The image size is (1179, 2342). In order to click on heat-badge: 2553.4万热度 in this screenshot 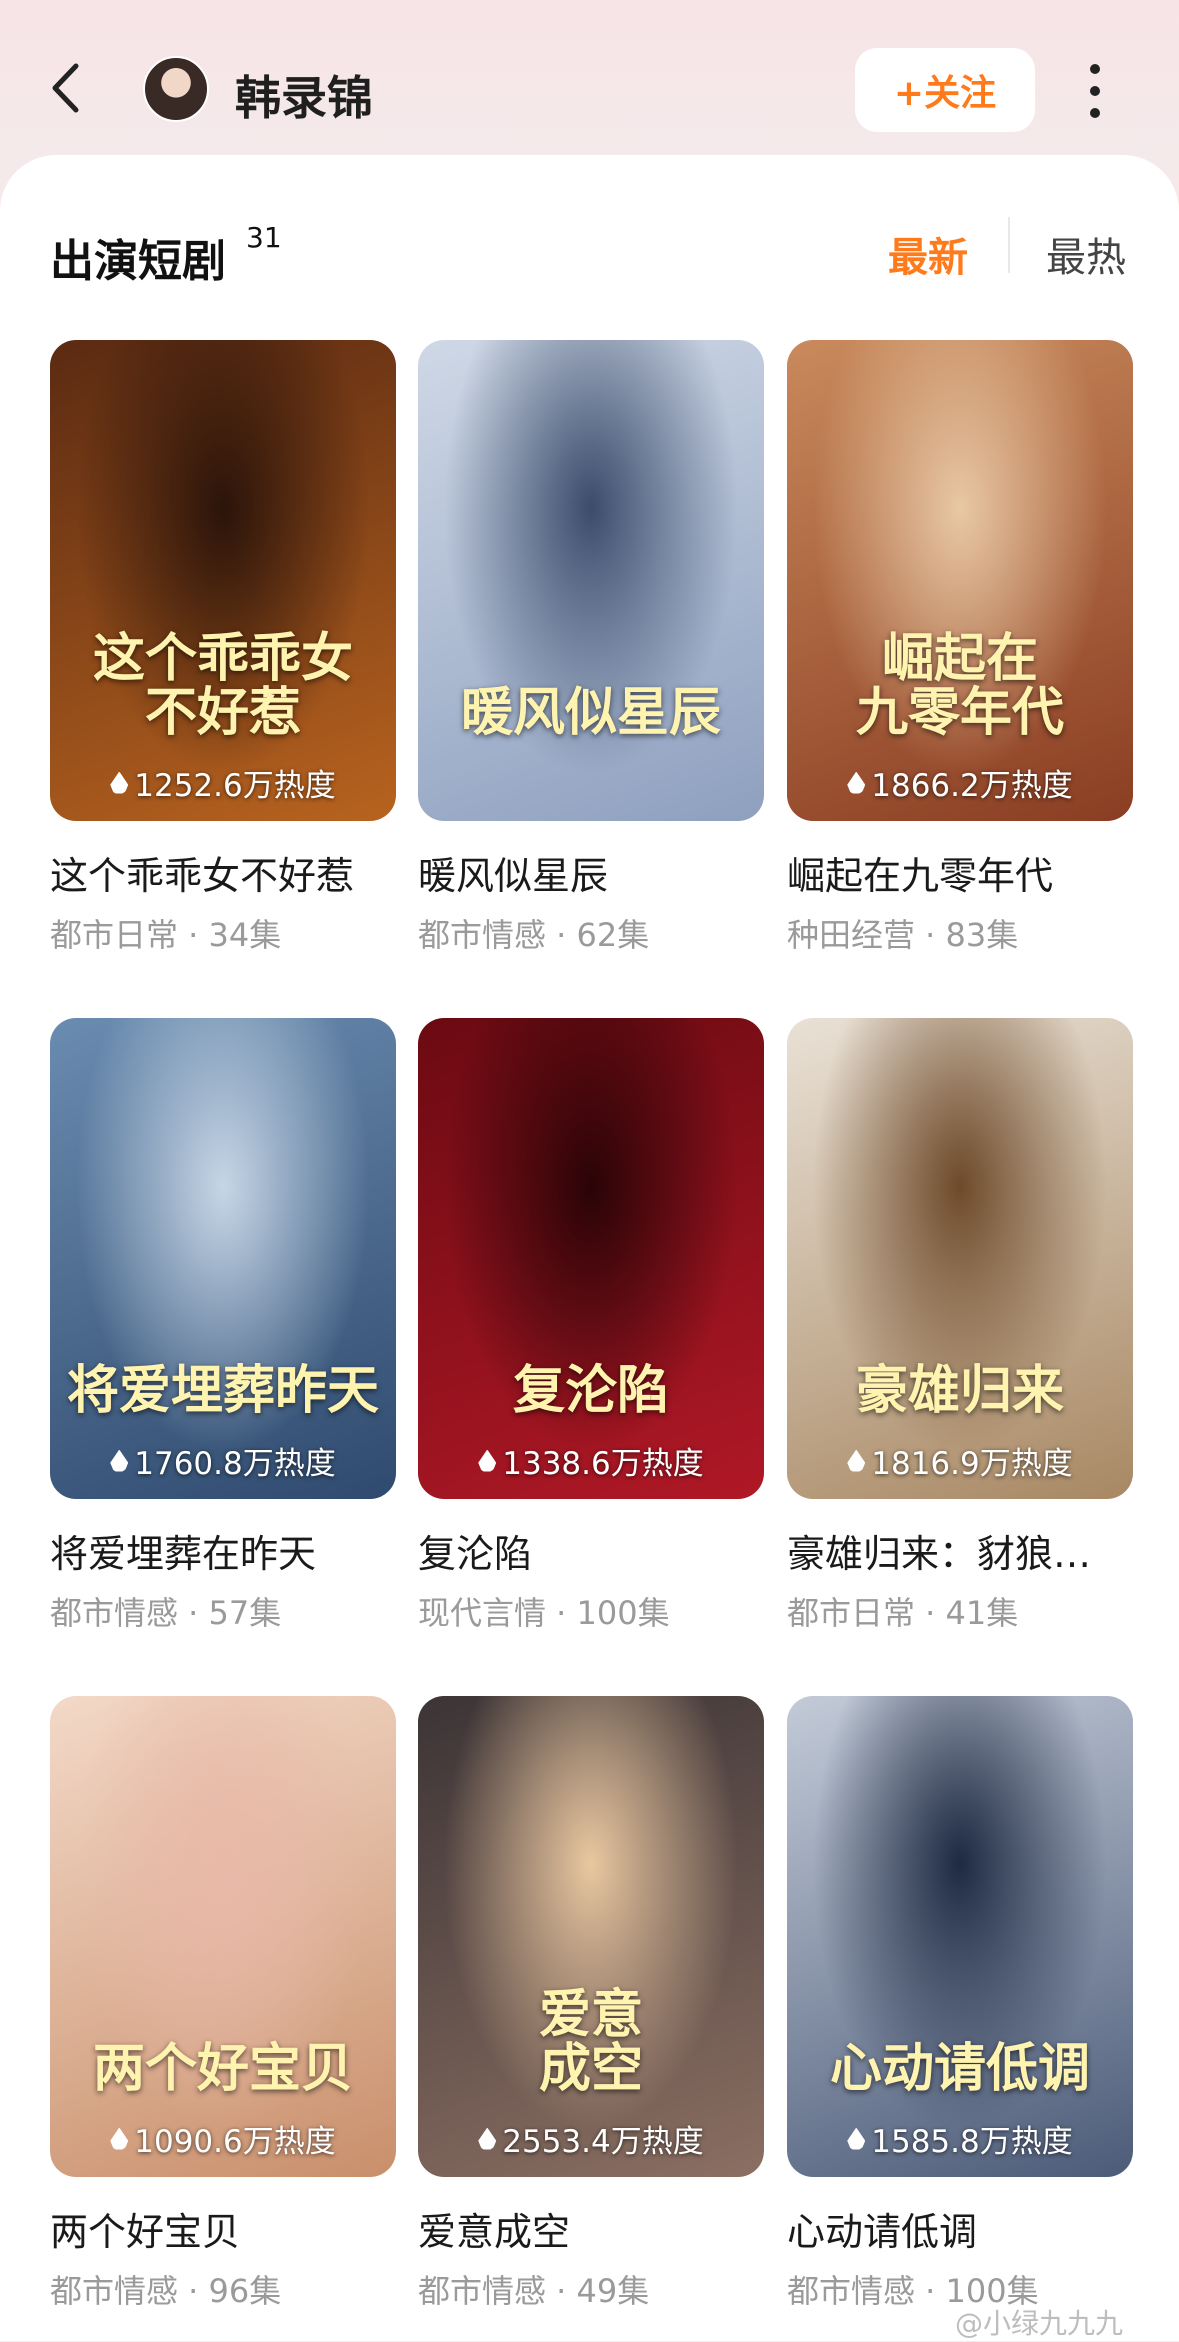, I will do `click(591, 2138)`.